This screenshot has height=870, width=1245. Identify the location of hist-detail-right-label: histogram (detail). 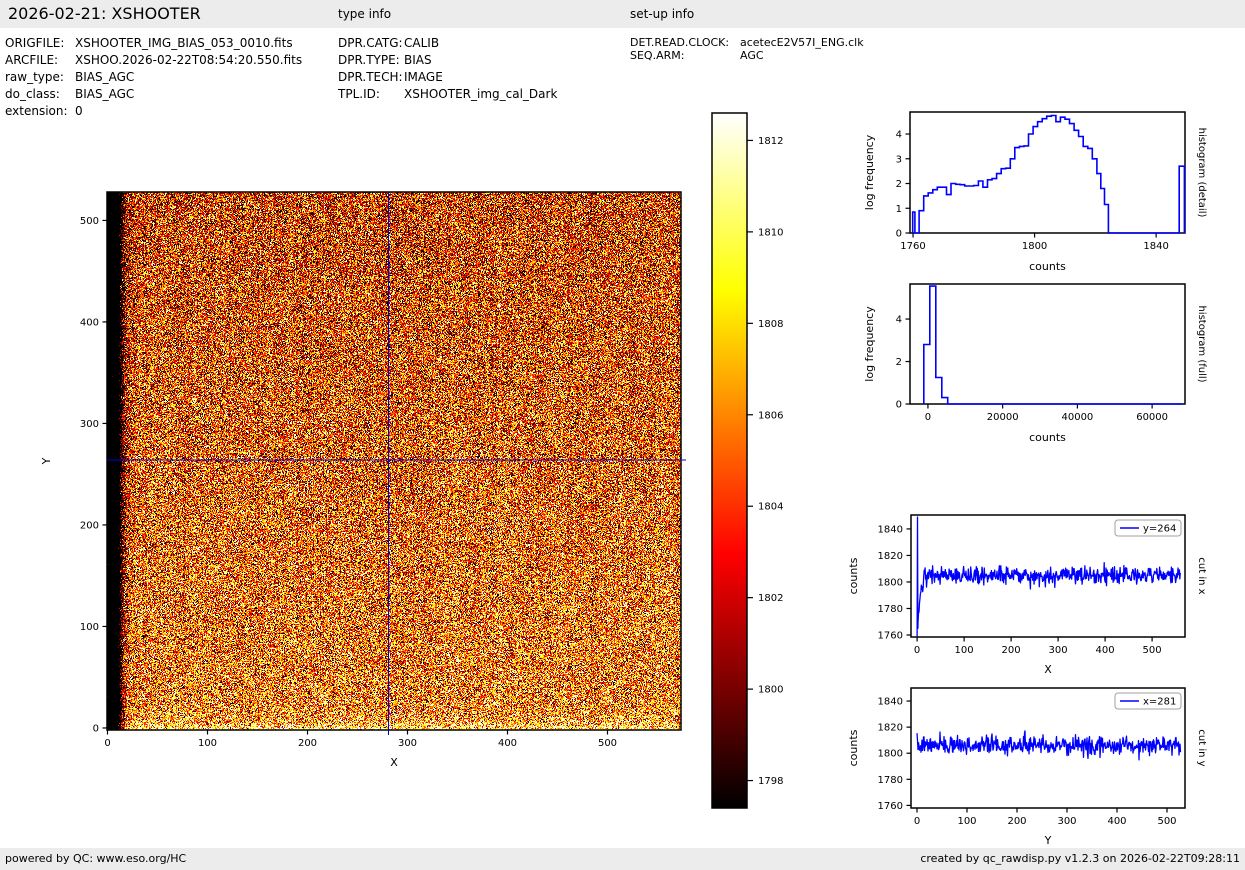
(1201, 173).